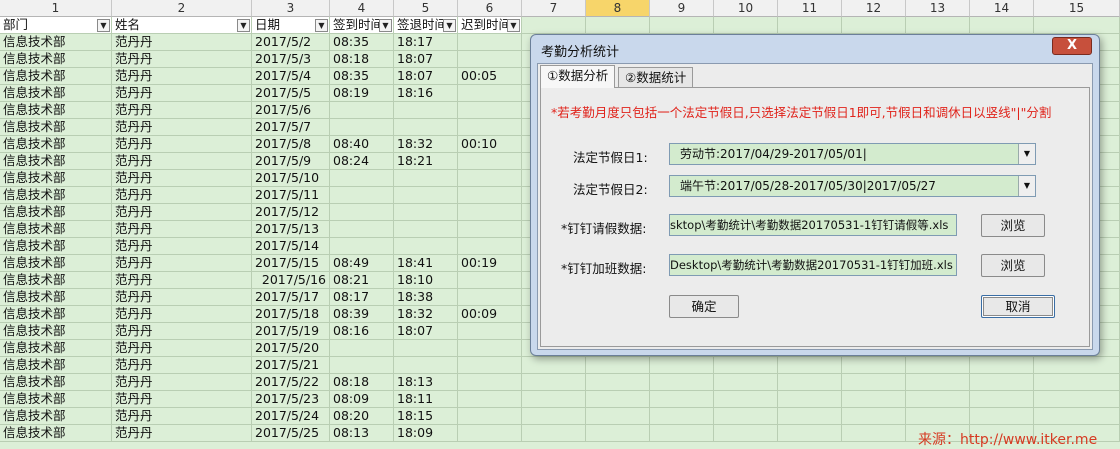  Describe the element at coordinates (426, 297) in the screenshot. I see `table-cell: 18:38` at that location.